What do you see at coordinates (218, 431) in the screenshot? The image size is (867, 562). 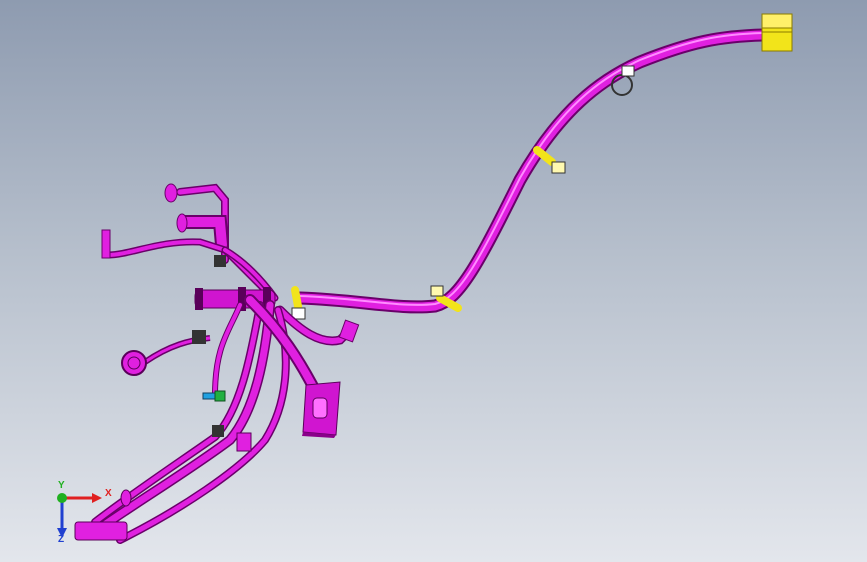 I see `clip-lower-bundle` at bounding box center [218, 431].